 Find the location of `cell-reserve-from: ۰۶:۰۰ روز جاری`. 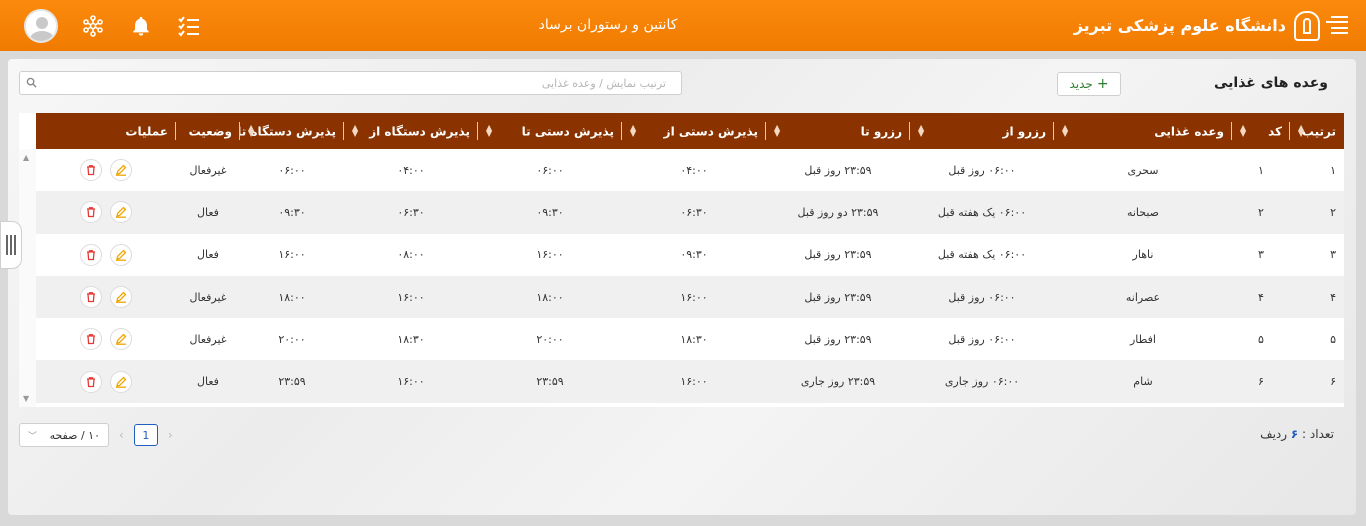

cell-reserve-from: ۰۶:۰۰ روز جاری is located at coordinates (982, 381).